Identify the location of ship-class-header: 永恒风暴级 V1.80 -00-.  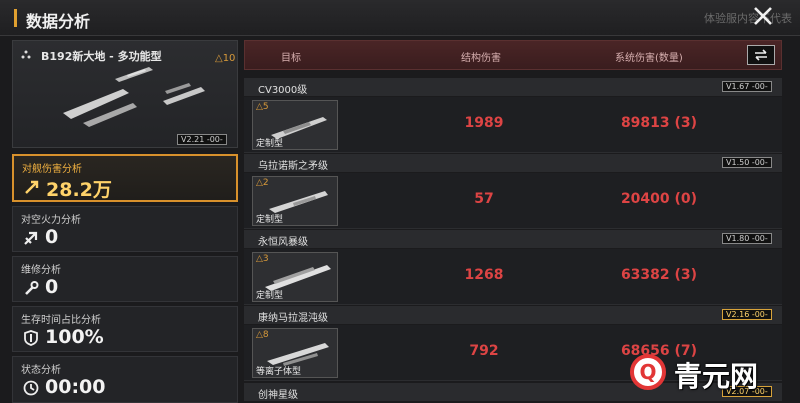
(513, 239).